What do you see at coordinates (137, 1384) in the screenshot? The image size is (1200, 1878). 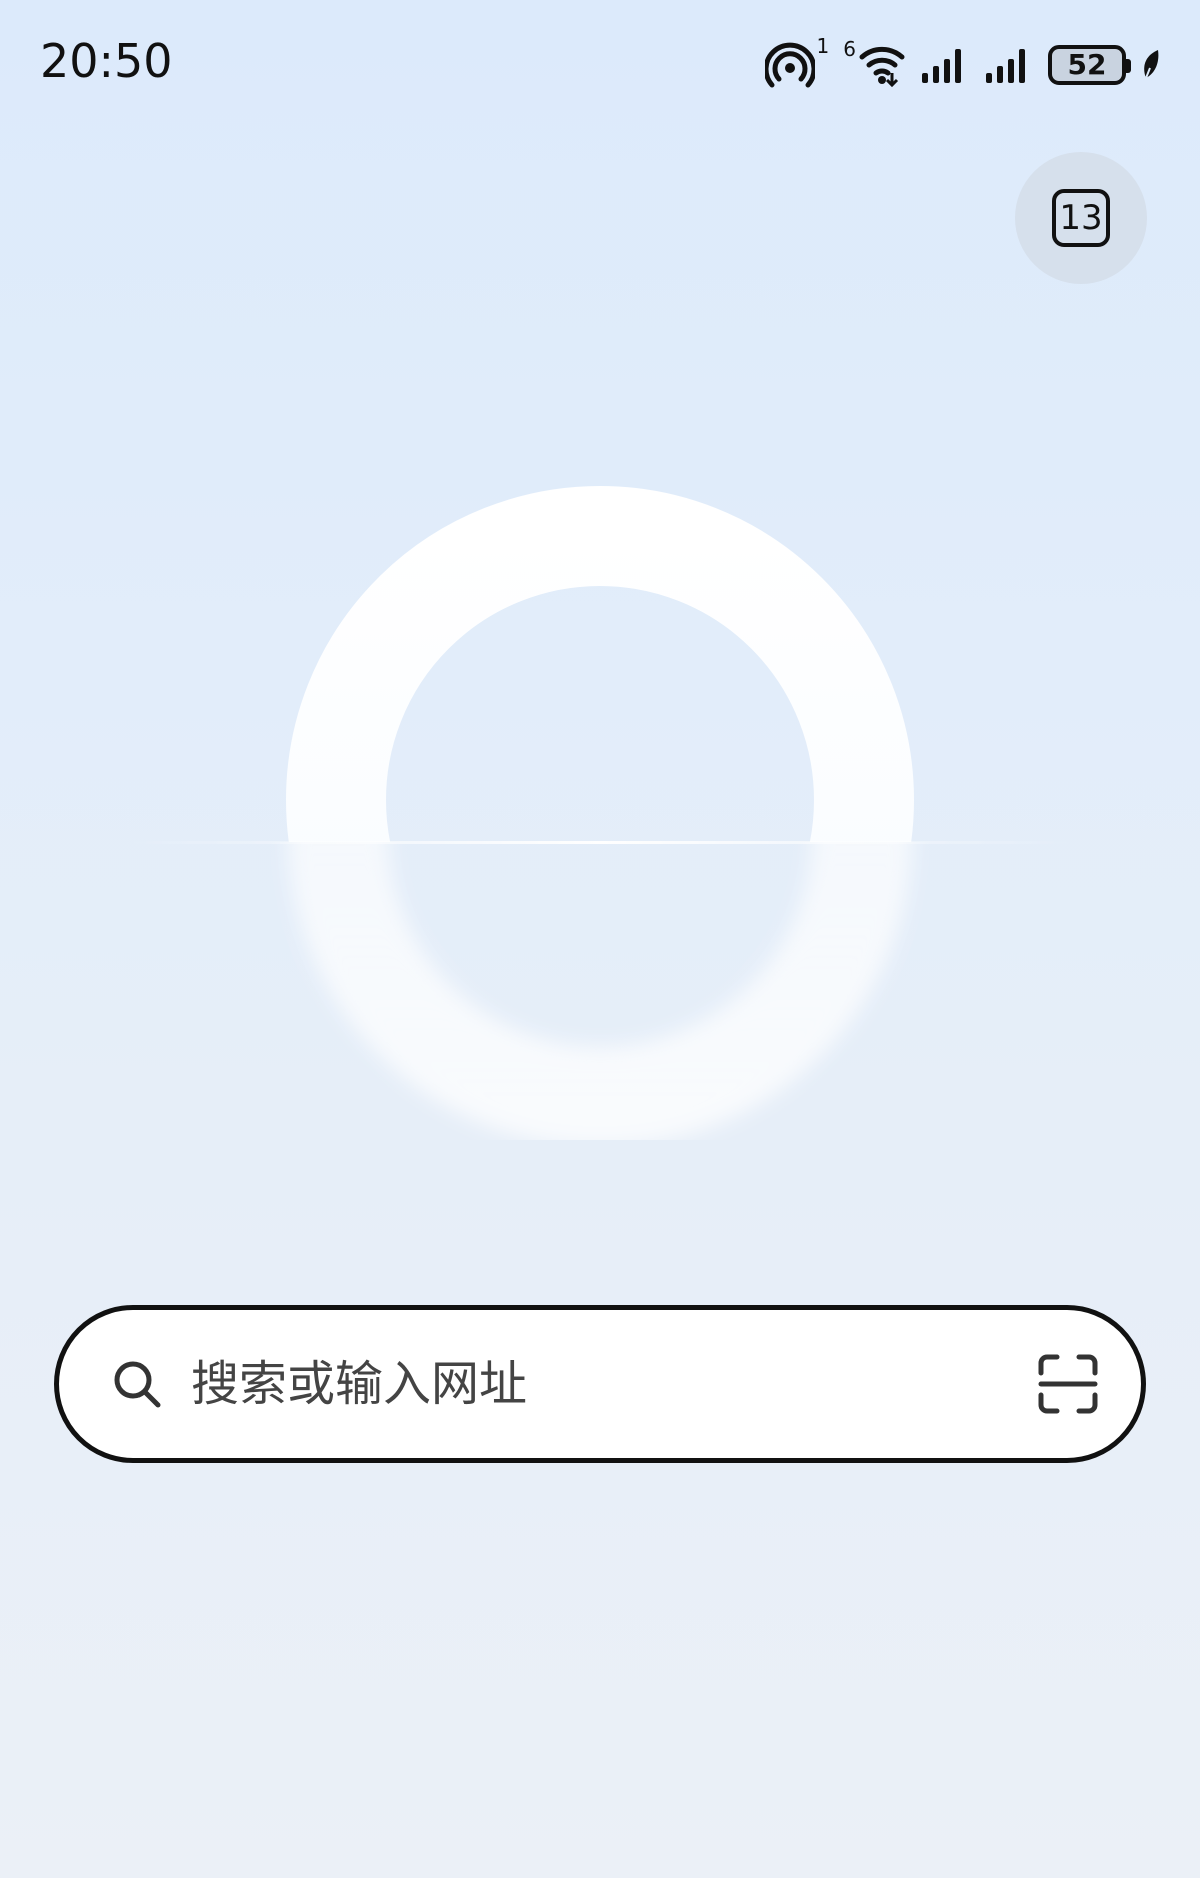 I see `search-icon` at bounding box center [137, 1384].